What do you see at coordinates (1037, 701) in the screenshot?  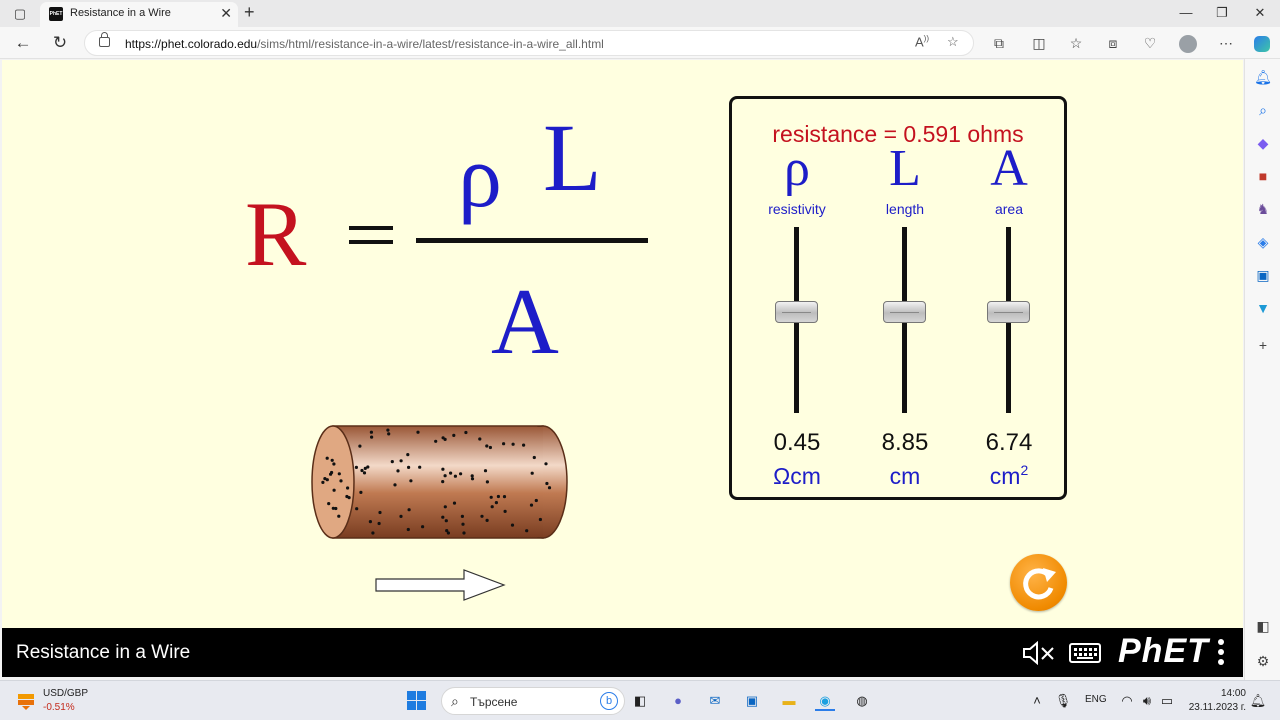 I see `show-hidden-icons-chevron-icon: ˄` at bounding box center [1037, 701].